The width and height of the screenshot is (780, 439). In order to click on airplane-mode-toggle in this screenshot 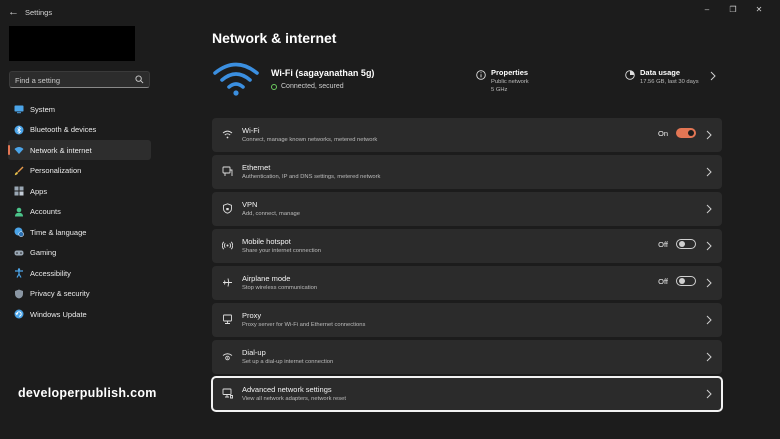, I will do `click(686, 281)`.